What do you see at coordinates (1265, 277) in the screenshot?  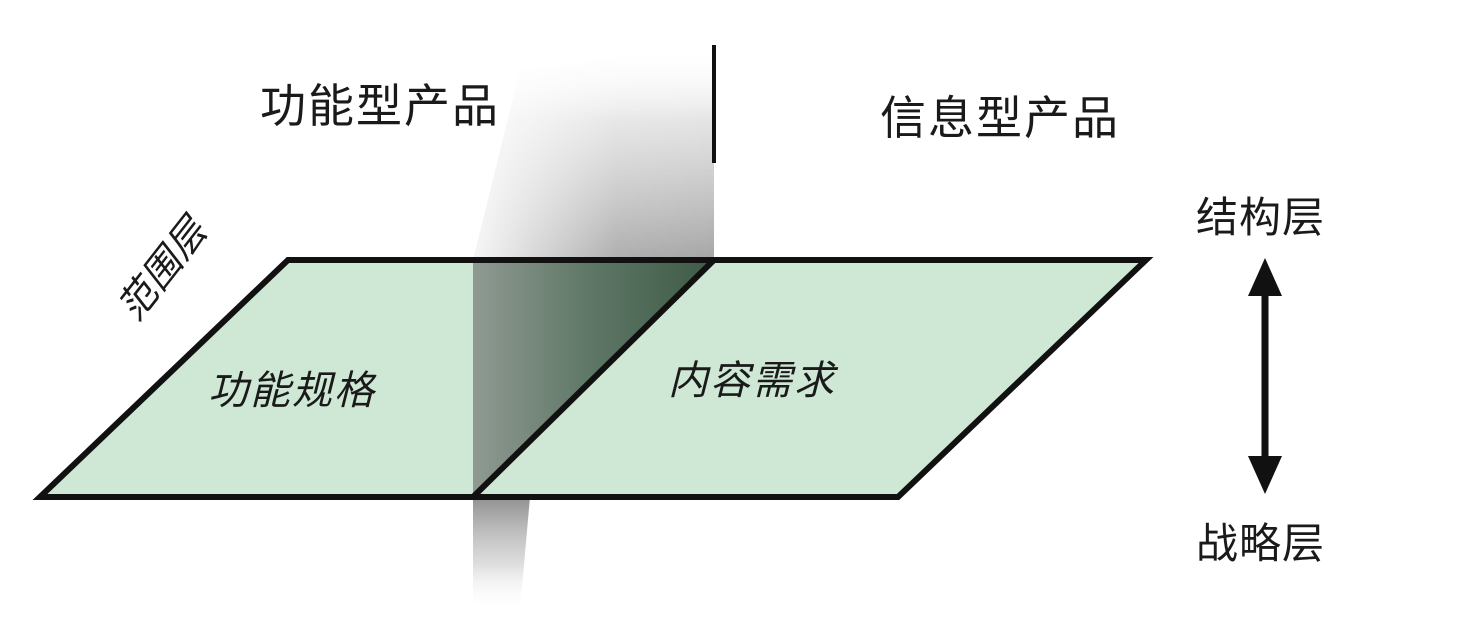 I see `arrow-up-icon` at bounding box center [1265, 277].